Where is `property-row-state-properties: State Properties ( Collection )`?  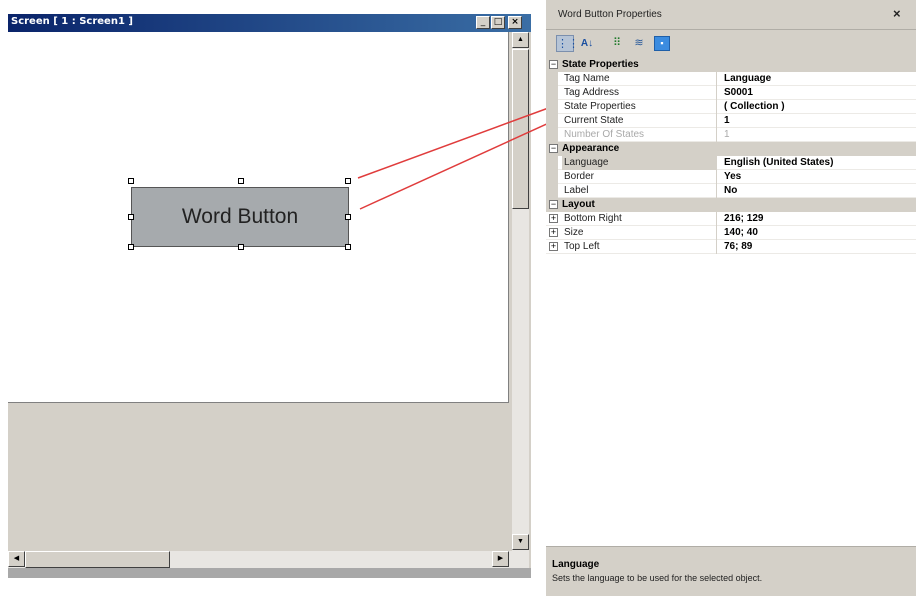
property-row-state-properties: State Properties ( Collection ) is located at coordinates (731, 107).